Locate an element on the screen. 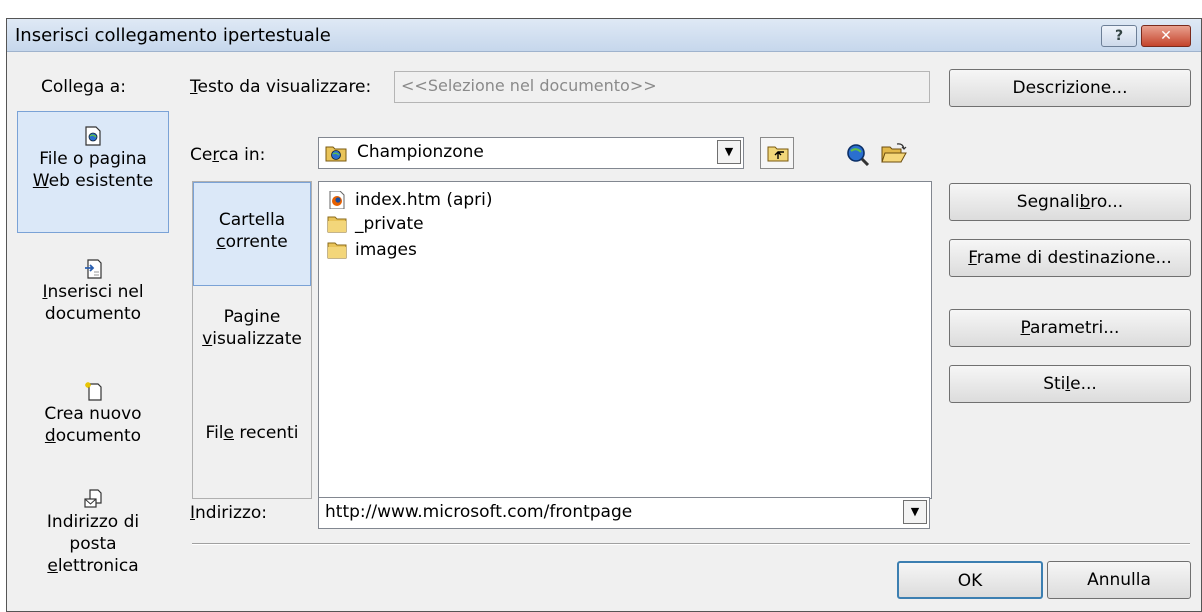  sidebar-item-place-in-document: Inserisci nel documento is located at coordinates (93, 303).